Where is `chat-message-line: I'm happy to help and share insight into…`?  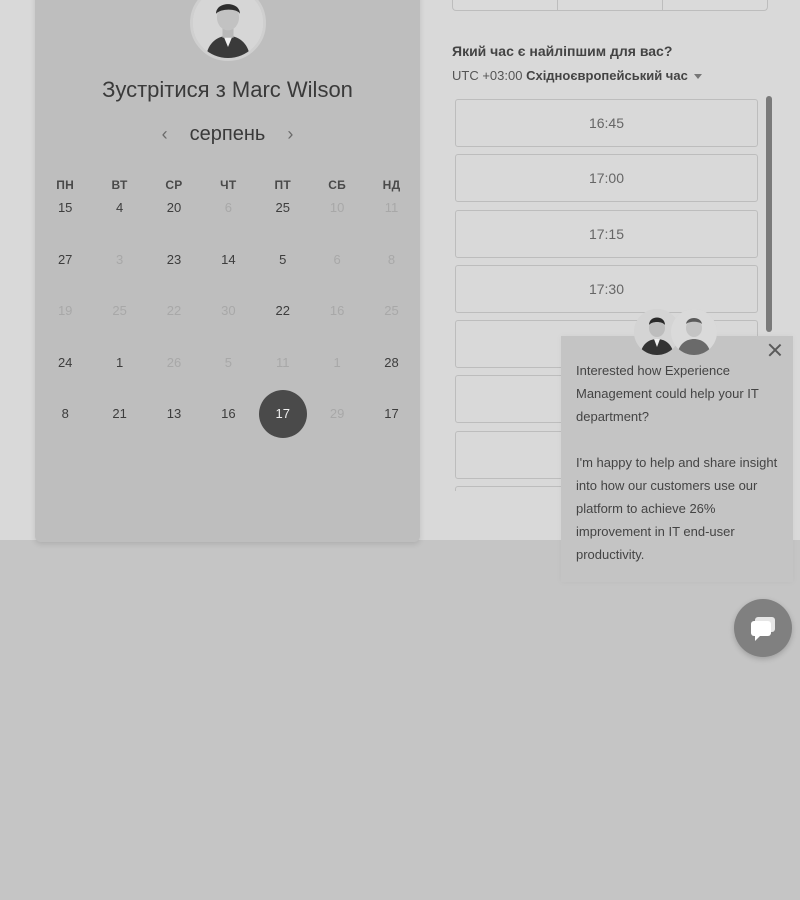 chat-message-line: I'm happy to help and share insight into… is located at coordinates (677, 508).